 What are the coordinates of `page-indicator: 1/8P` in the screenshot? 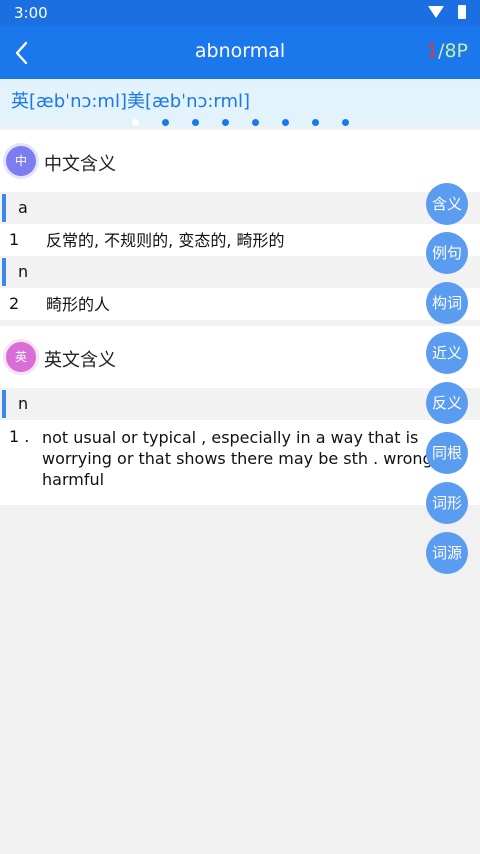 It's located at (447, 51).